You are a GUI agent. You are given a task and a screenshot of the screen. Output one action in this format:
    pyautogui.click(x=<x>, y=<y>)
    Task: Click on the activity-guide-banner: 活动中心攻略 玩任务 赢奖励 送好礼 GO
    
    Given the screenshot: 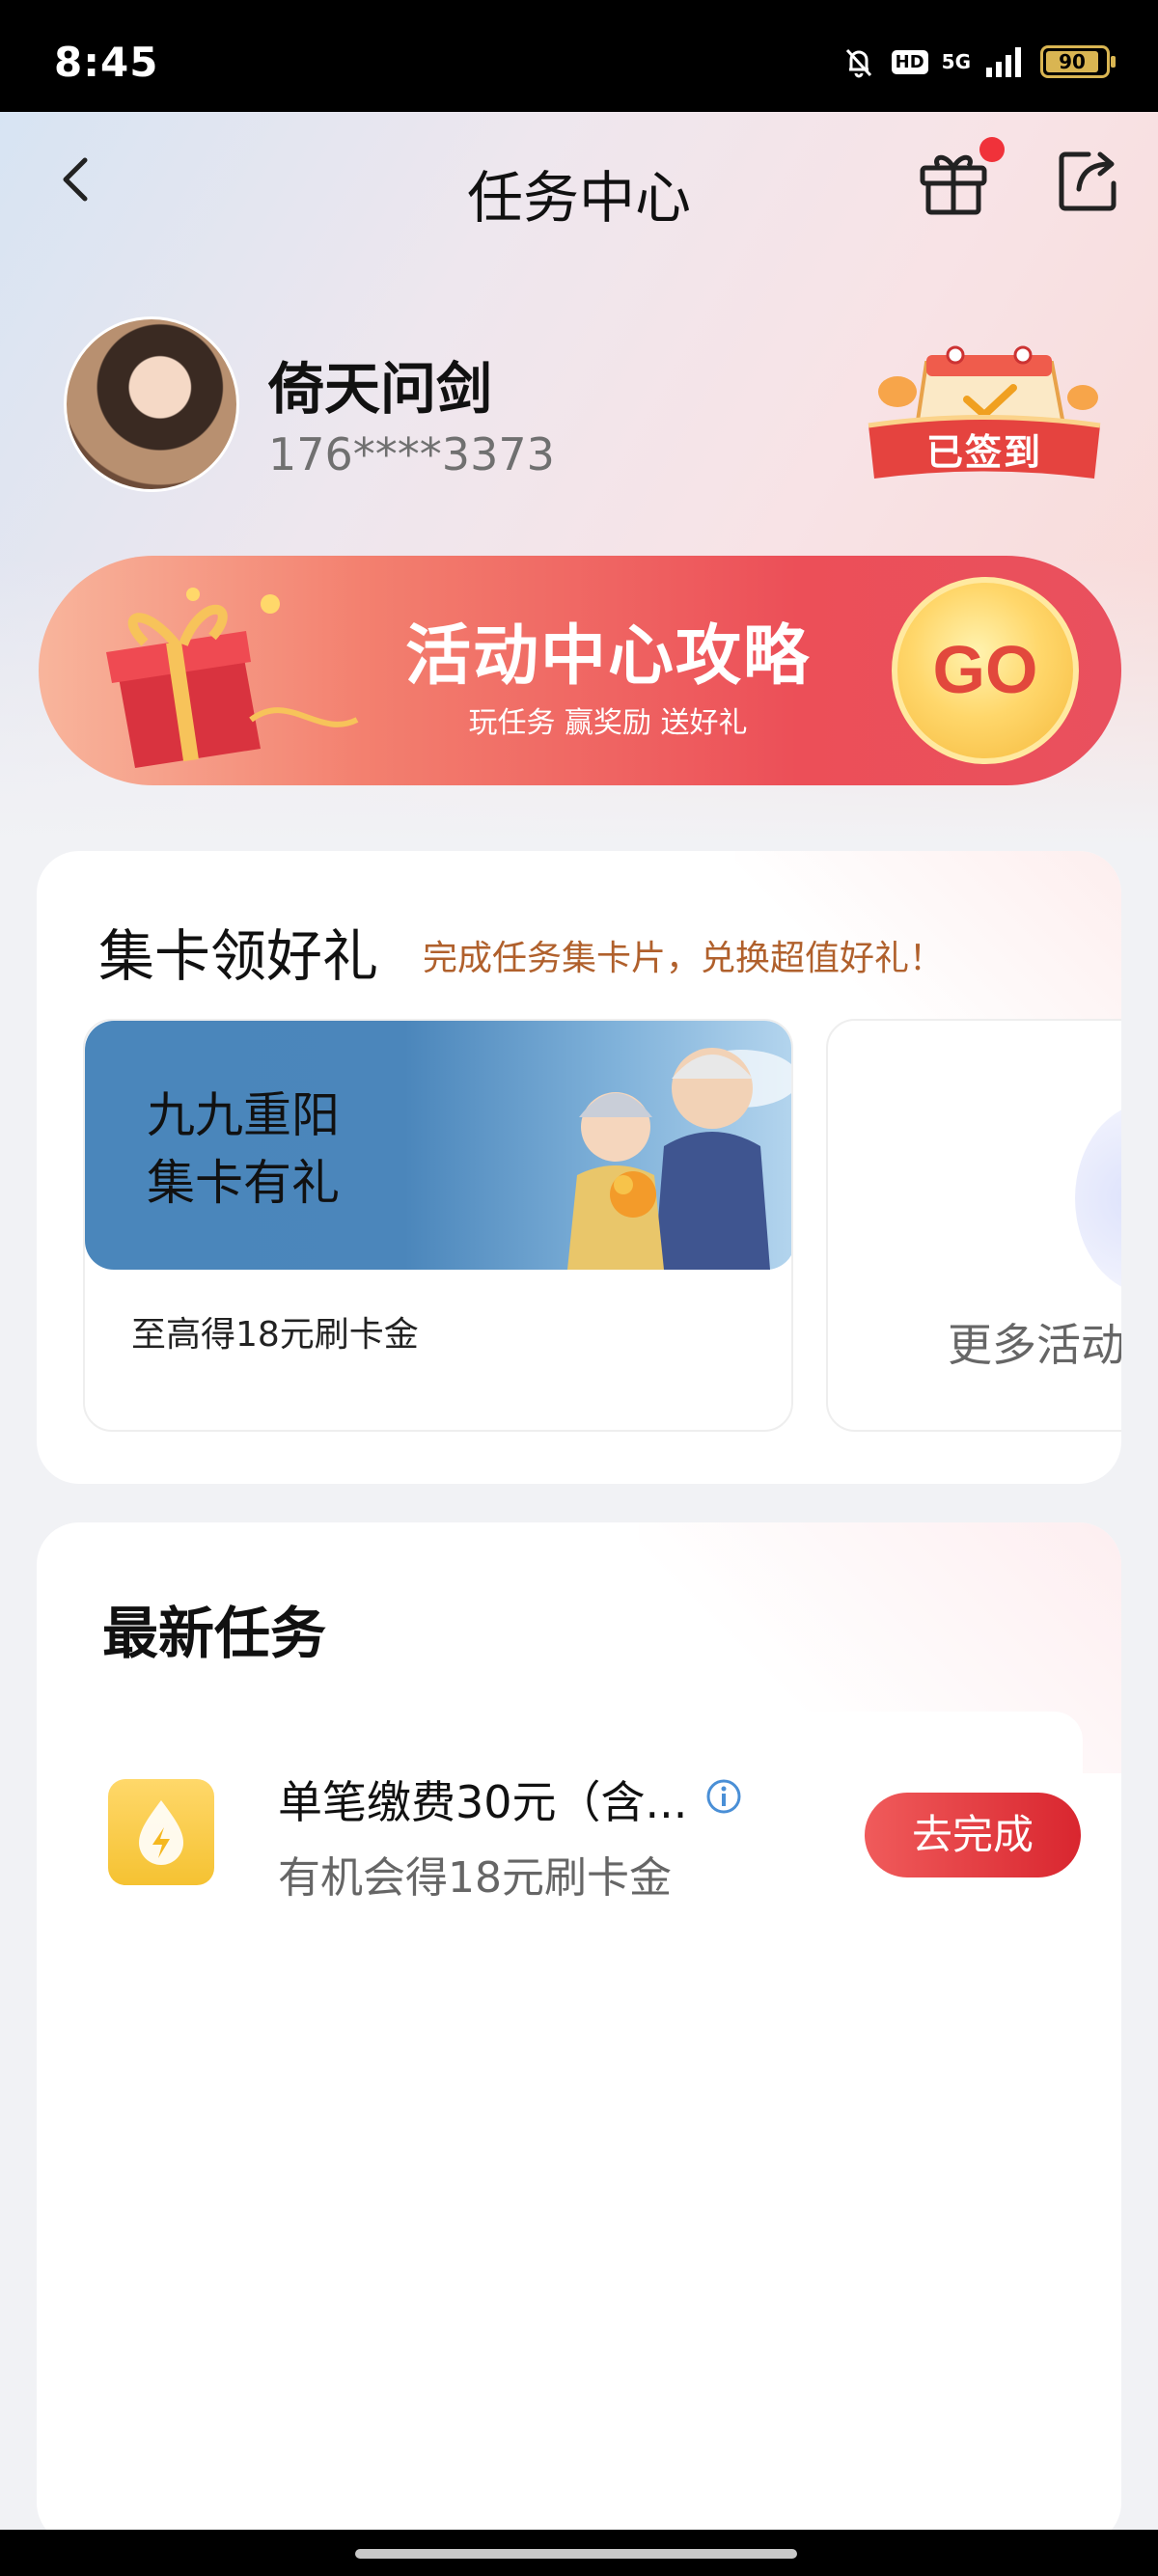 What is the action you would take?
    pyautogui.click(x=580, y=671)
    